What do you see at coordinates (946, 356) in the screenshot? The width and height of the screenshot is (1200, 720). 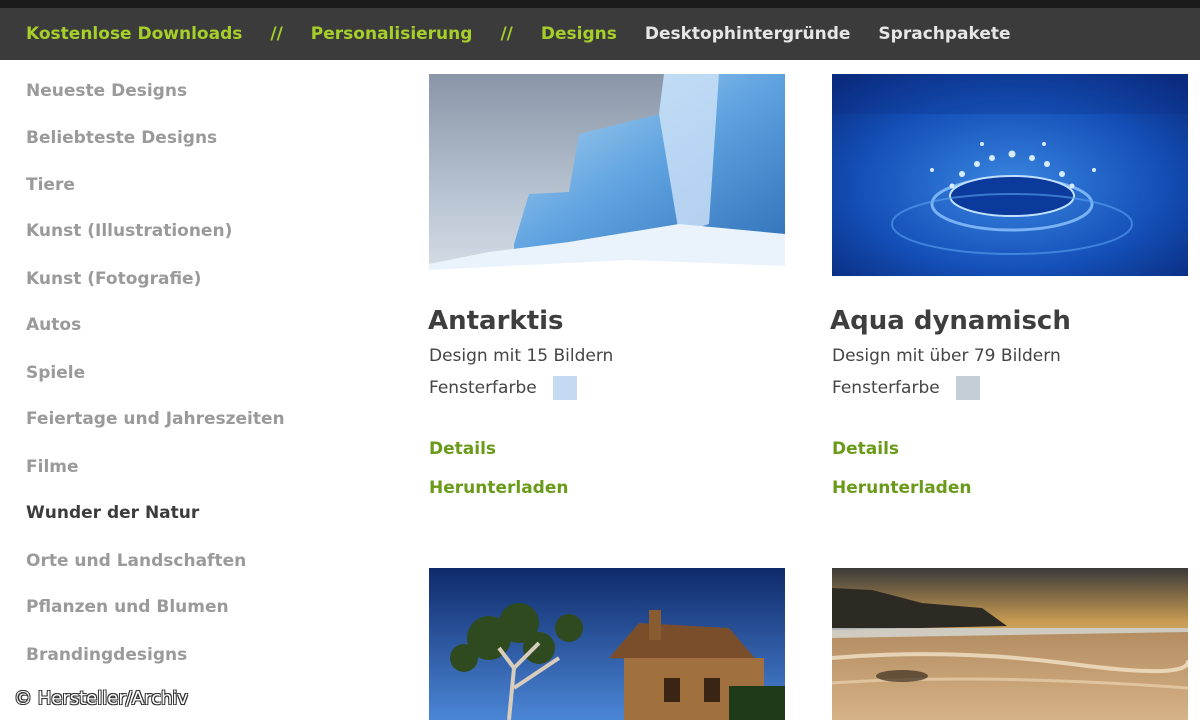 I see `card-subtitle: Design mit über 79 Bildern` at bounding box center [946, 356].